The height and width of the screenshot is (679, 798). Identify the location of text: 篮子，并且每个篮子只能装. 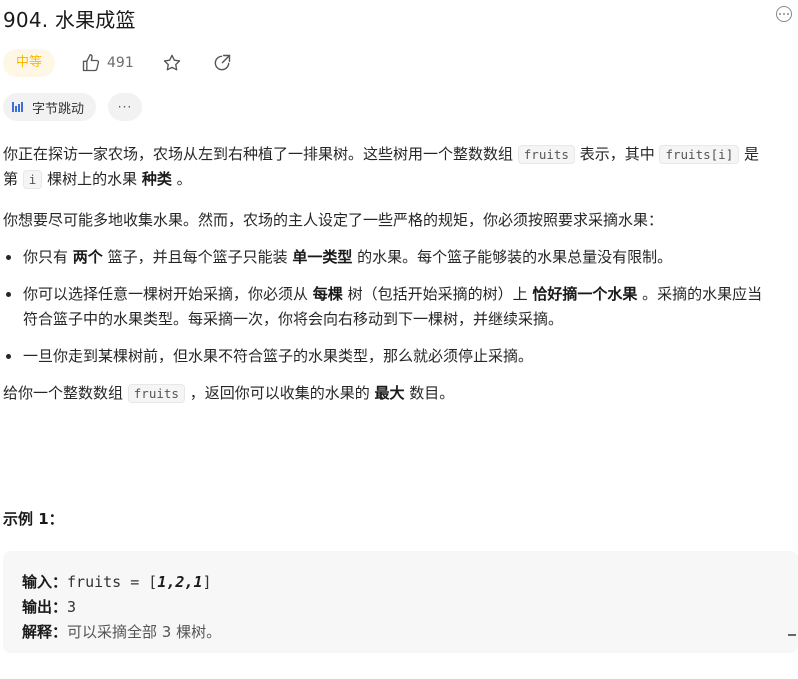
(197, 257).